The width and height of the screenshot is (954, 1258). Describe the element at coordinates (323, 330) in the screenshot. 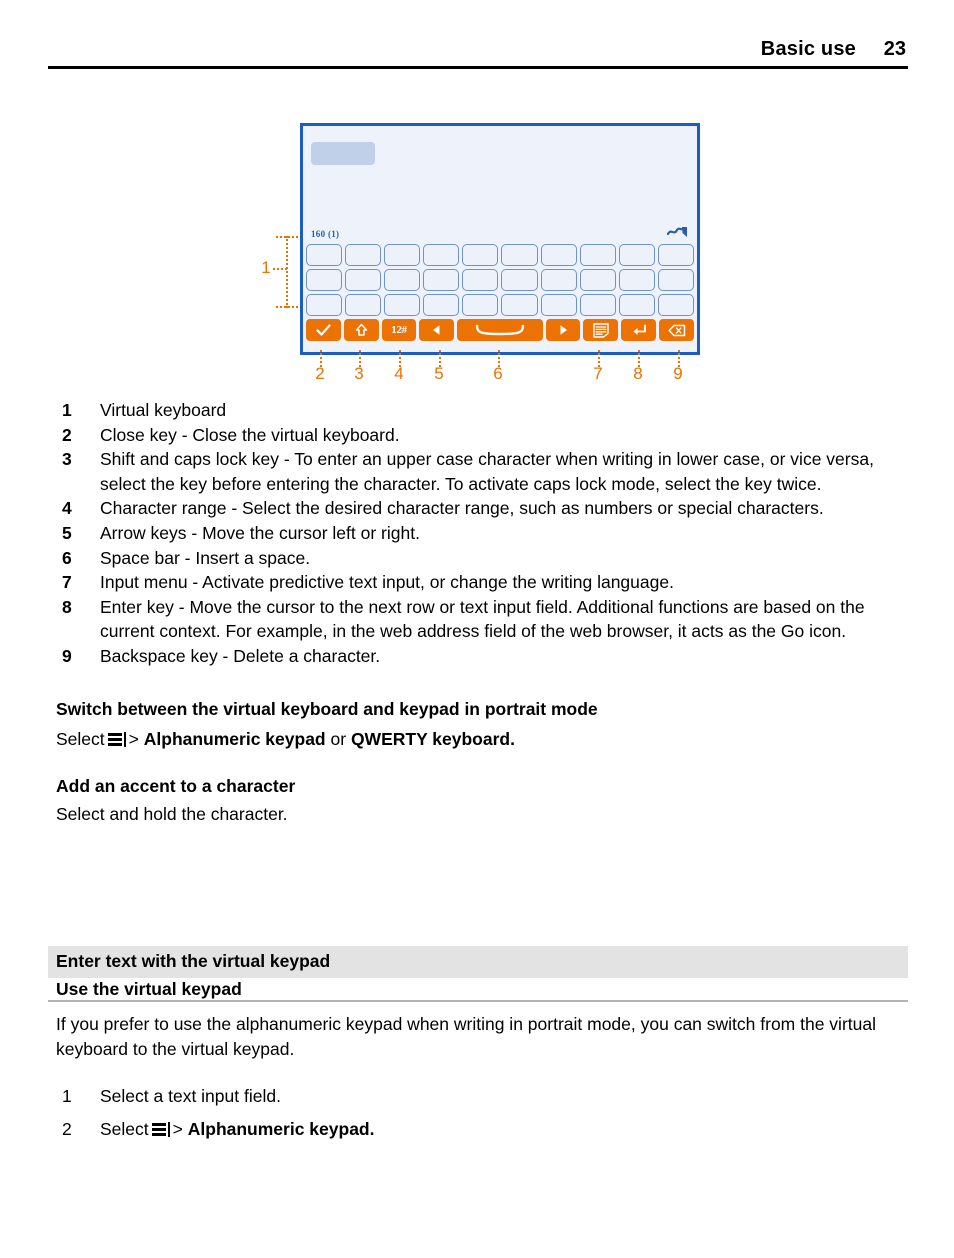

I see `close-key` at that location.